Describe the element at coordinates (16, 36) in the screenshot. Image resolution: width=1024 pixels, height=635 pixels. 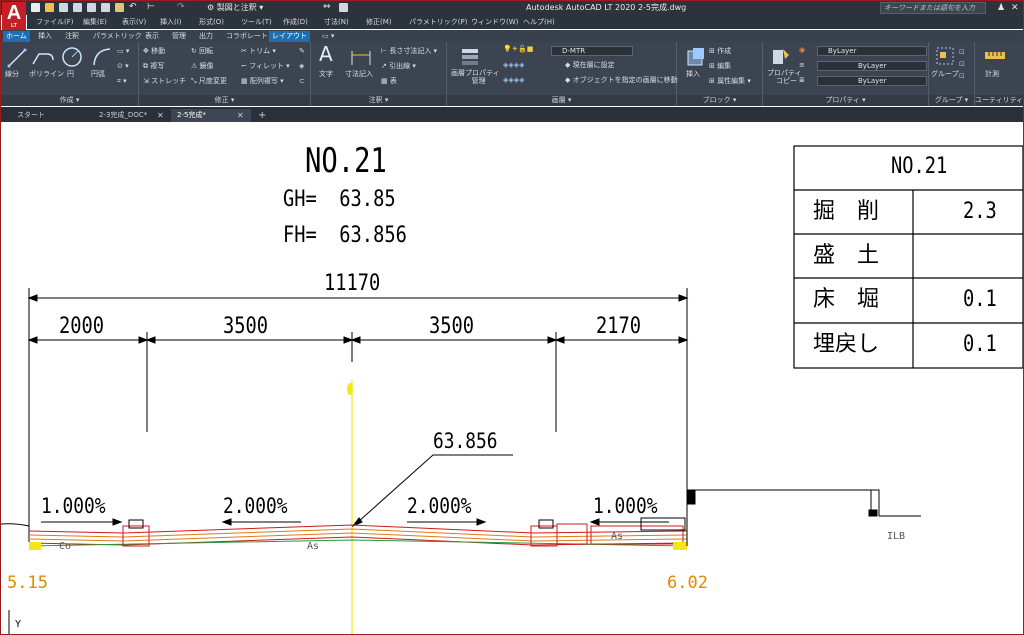
I see `tab-home: ホーム` at that location.